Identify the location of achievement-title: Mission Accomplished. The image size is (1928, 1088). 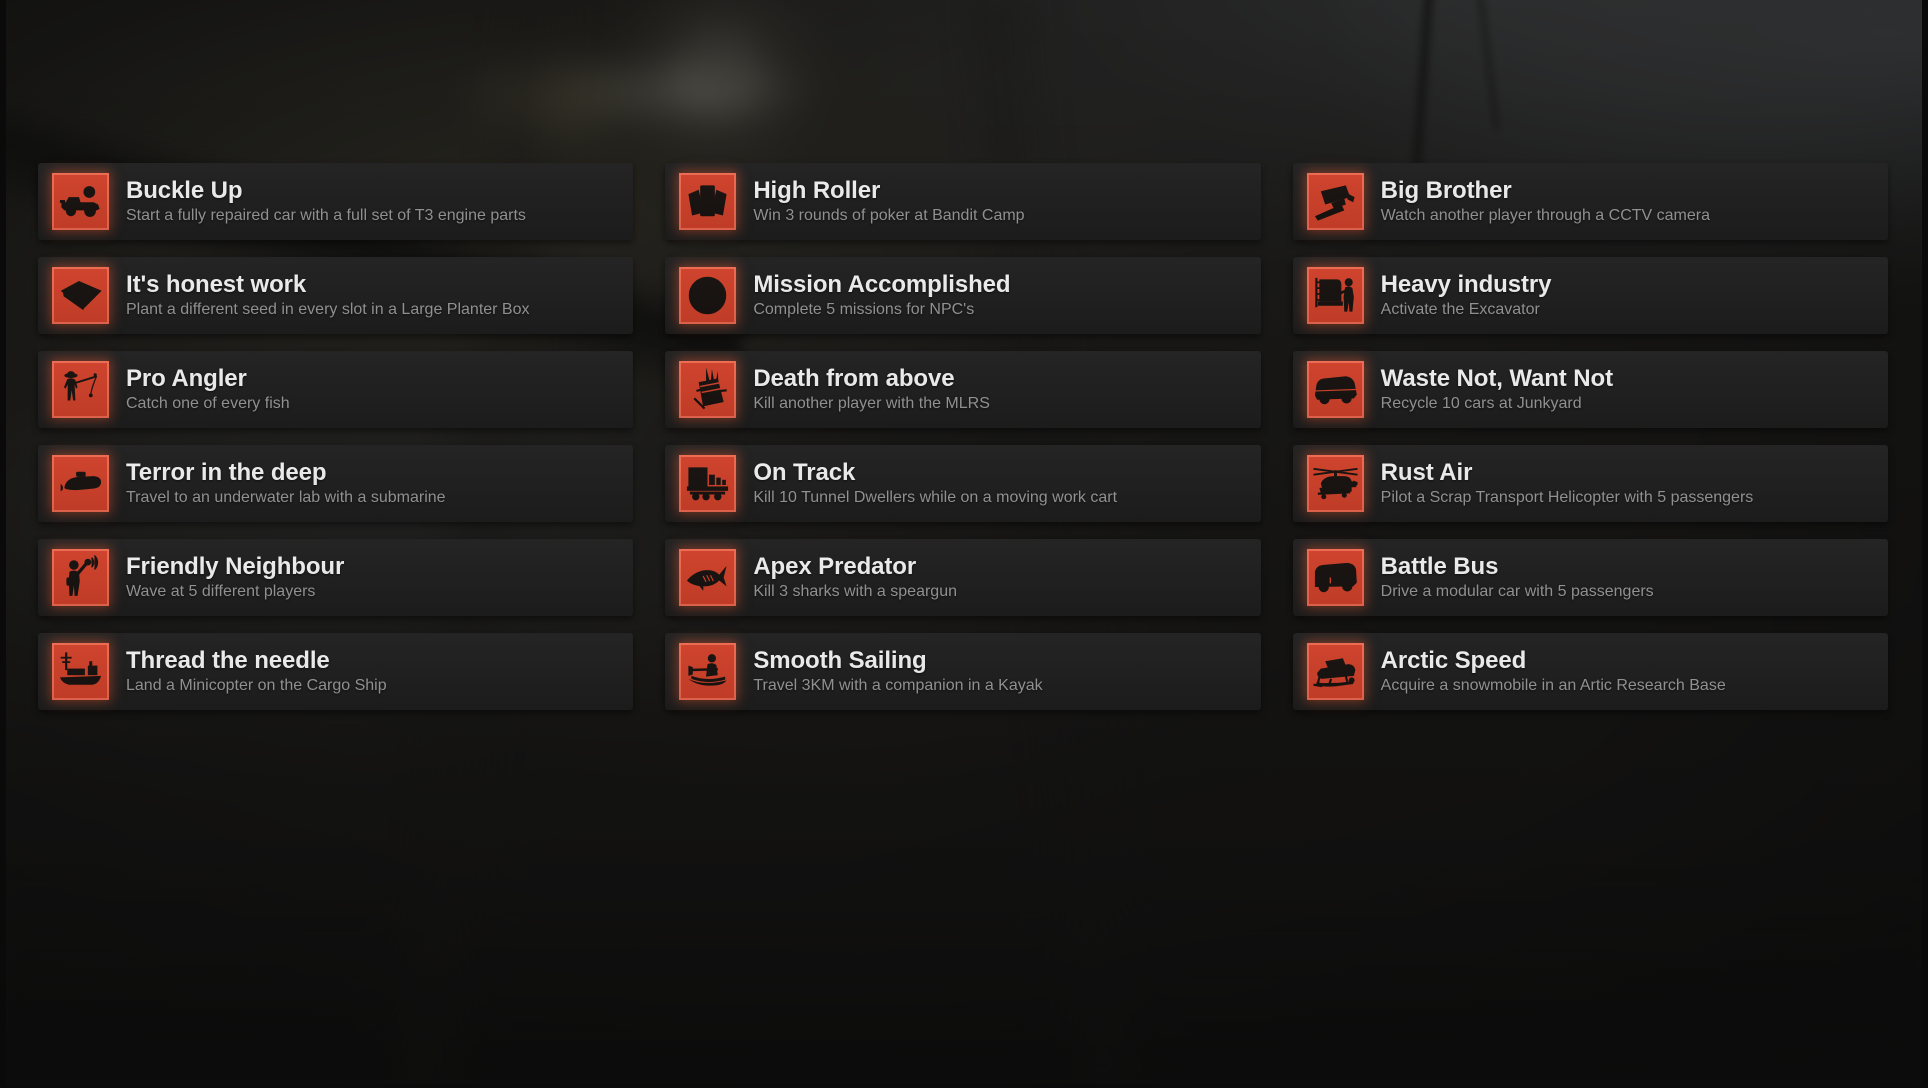
(882, 284).